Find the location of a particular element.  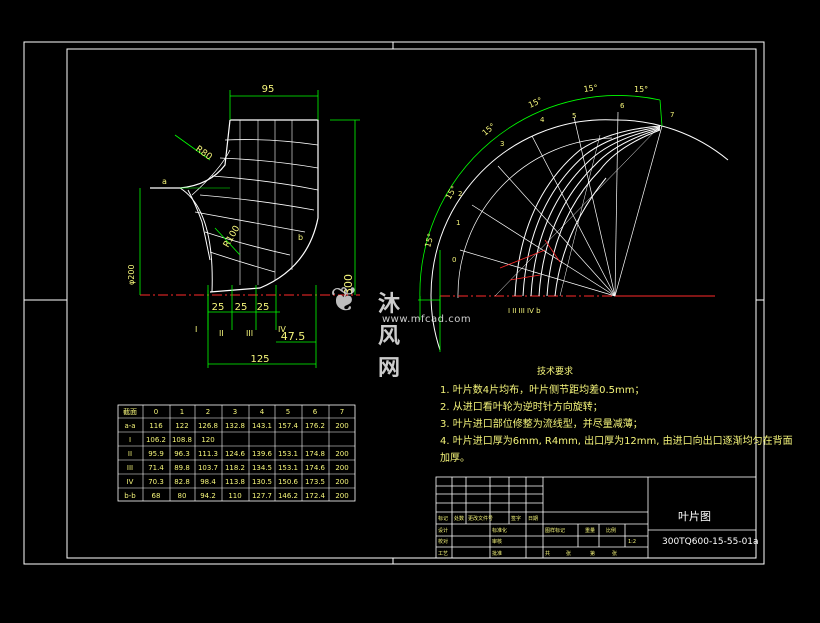

table-header-cell: 7 is located at coordinates (342, 412).